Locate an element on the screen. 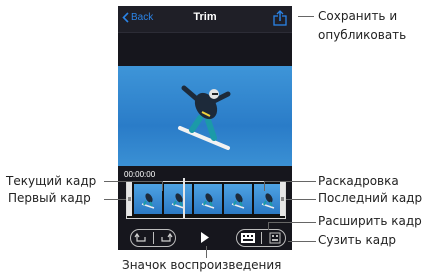 The height and width of the screenshot is (276, 430). undo-redo-group is located at coordinates (153, 238).